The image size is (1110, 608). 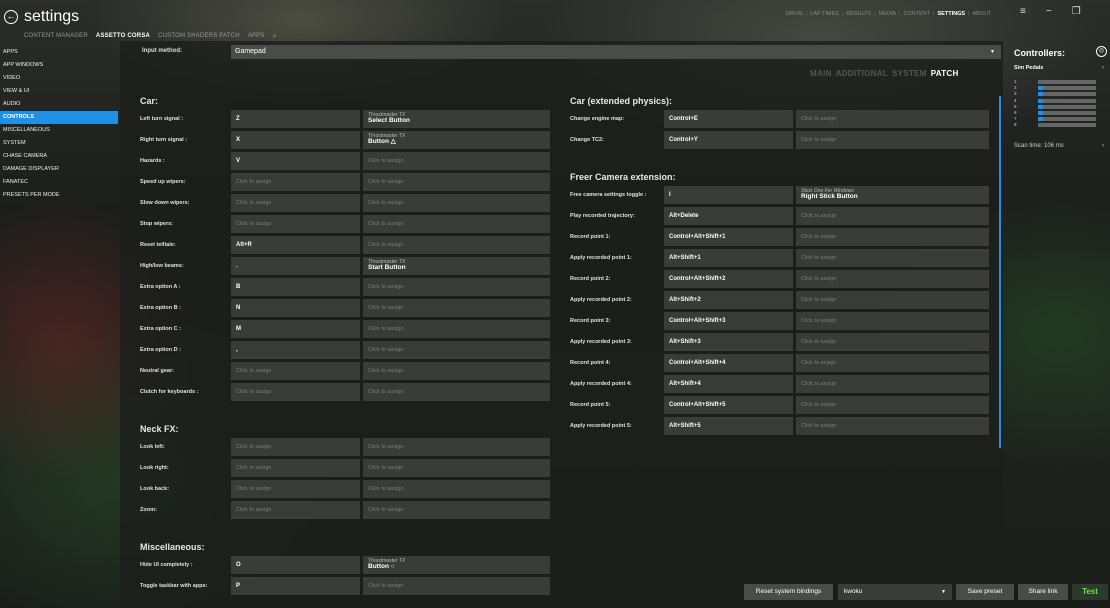 I want to click on primary-binding-cell: V, so click(x=295, y=161).